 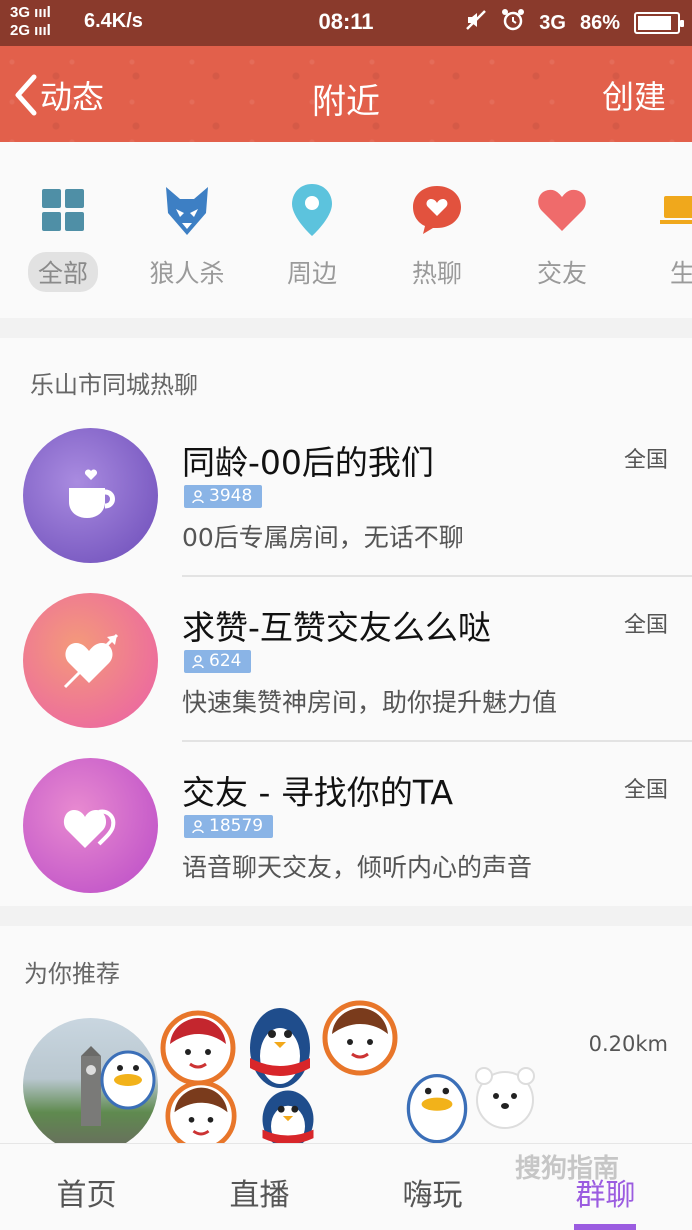 What do you see at coordinates (346, 824) in the screenshot?
I see `chat-room-row: 交友 - 寻找你的TA 18579 语音聊天交友，倾听内心的声音 全国` at bounding box center [346, 824].